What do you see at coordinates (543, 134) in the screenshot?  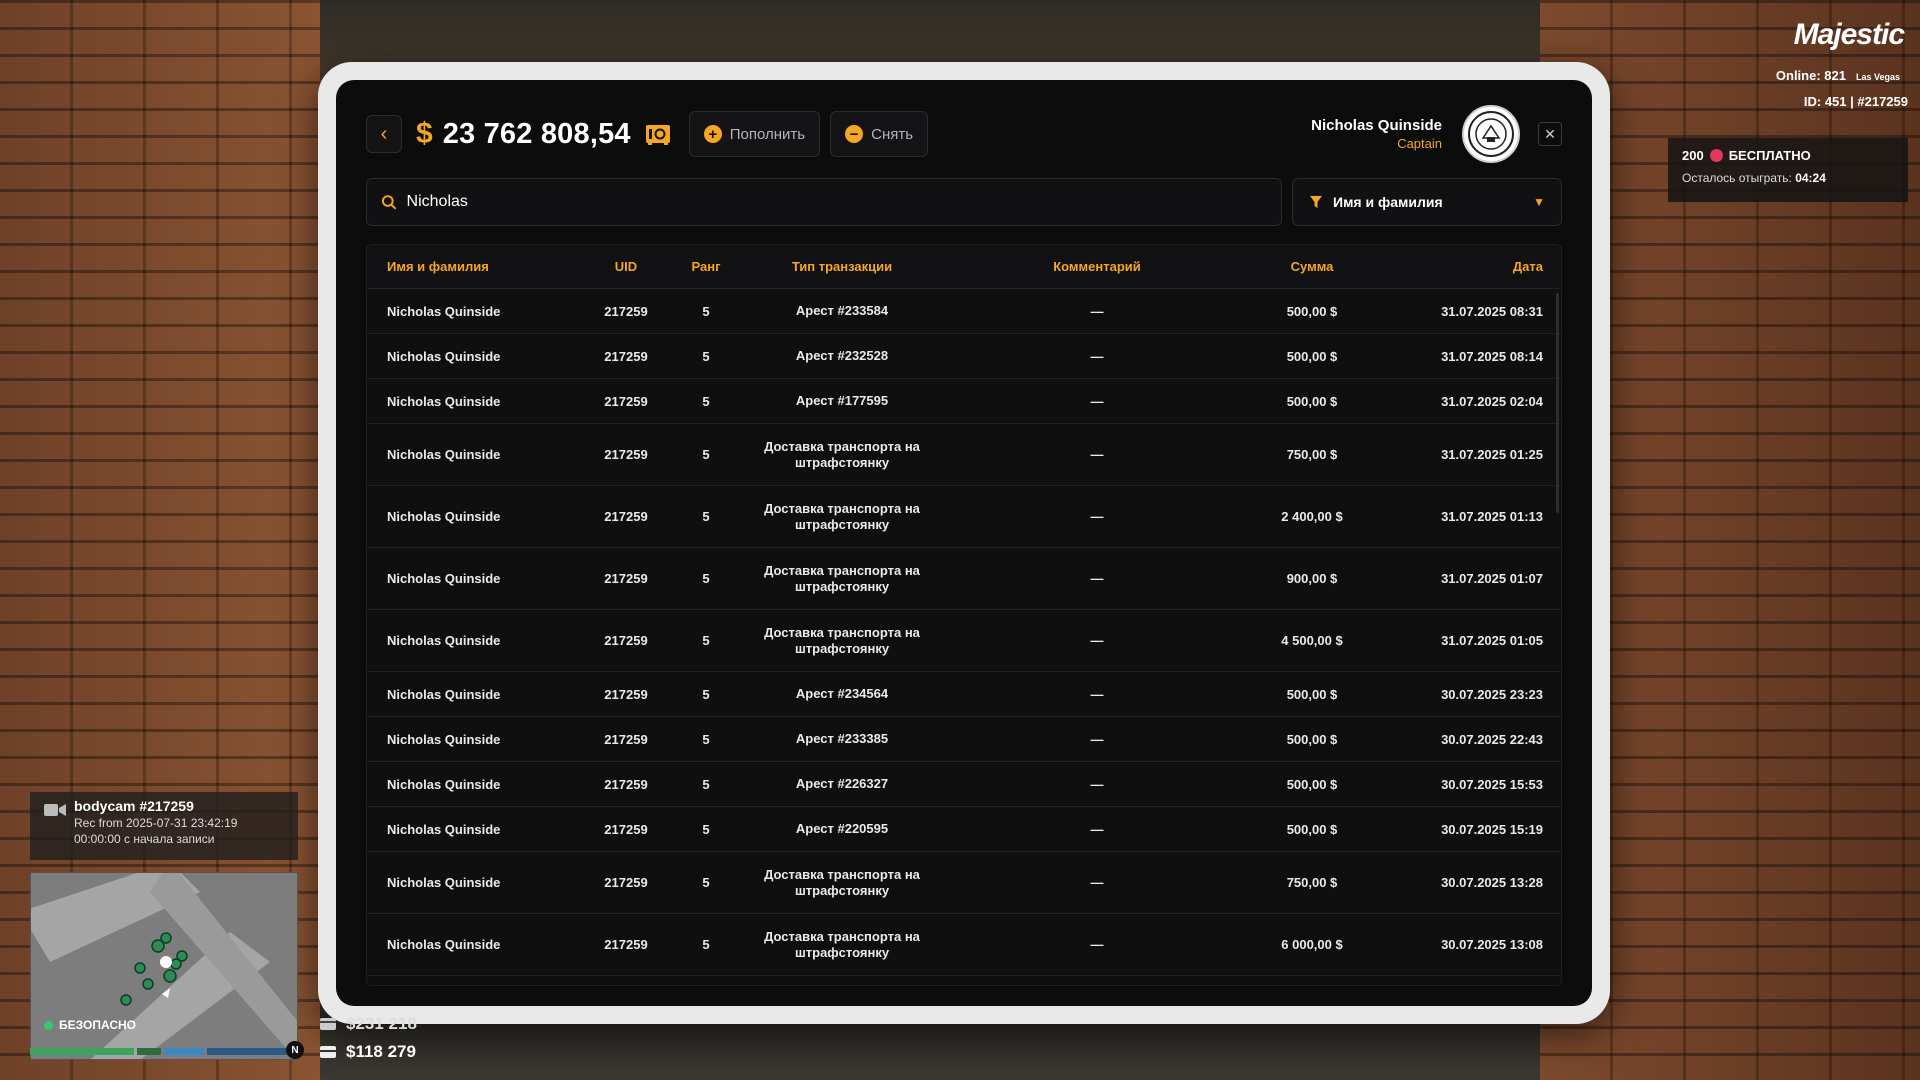 I see `balance: $ 23 762 808,54` at bounding box center [543, 134].